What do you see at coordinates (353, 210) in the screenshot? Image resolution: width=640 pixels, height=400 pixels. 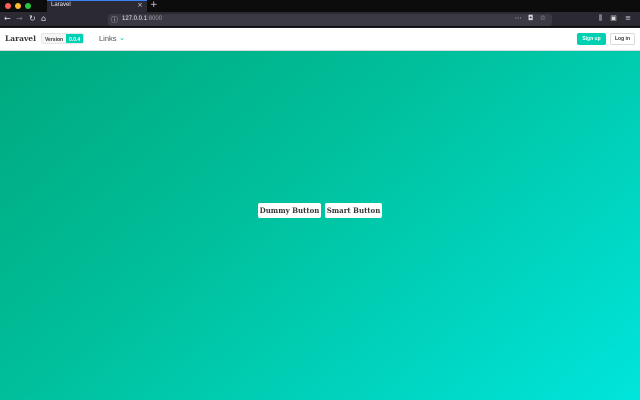 I see `smart-button: Smart Button` at bounding box center [353, 210].